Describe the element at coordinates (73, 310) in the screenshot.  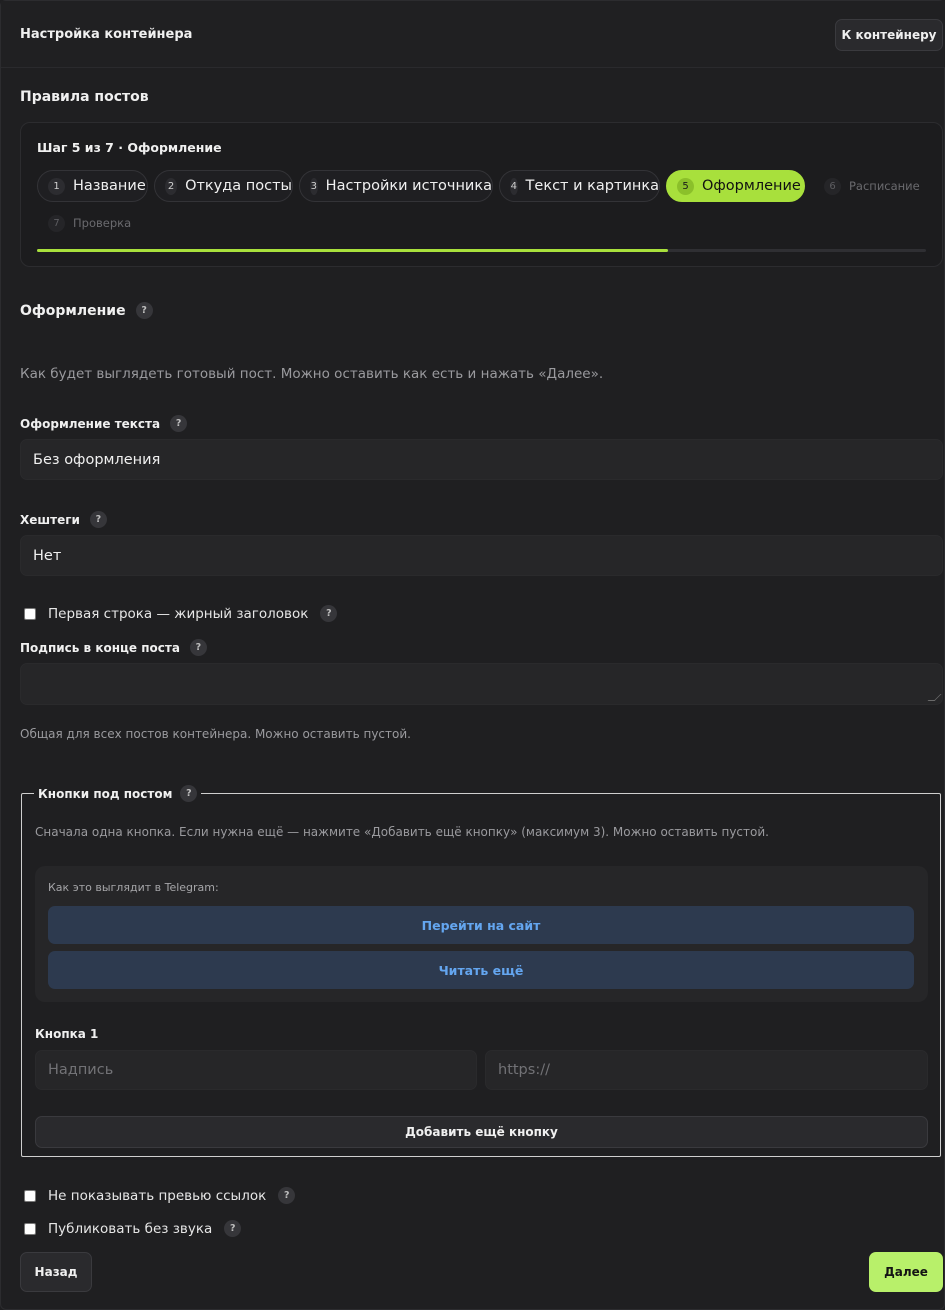
I see `design-title: Оформление` at that location.